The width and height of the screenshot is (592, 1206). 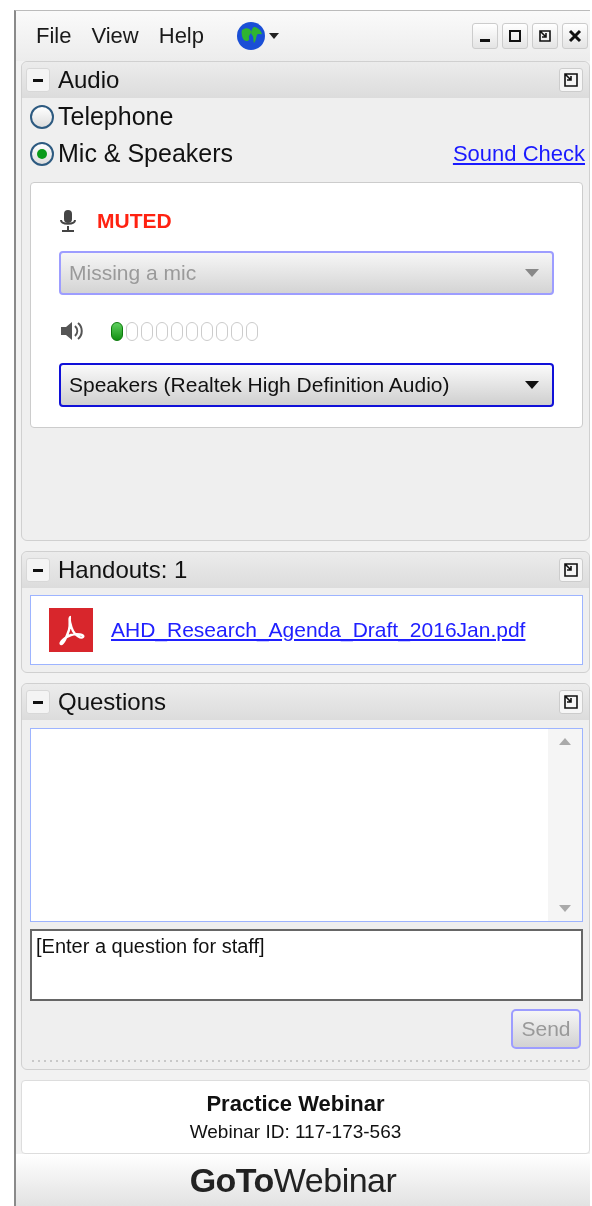 I want to click on panel-title: Handouts: 1, so click(x=123, y=570).